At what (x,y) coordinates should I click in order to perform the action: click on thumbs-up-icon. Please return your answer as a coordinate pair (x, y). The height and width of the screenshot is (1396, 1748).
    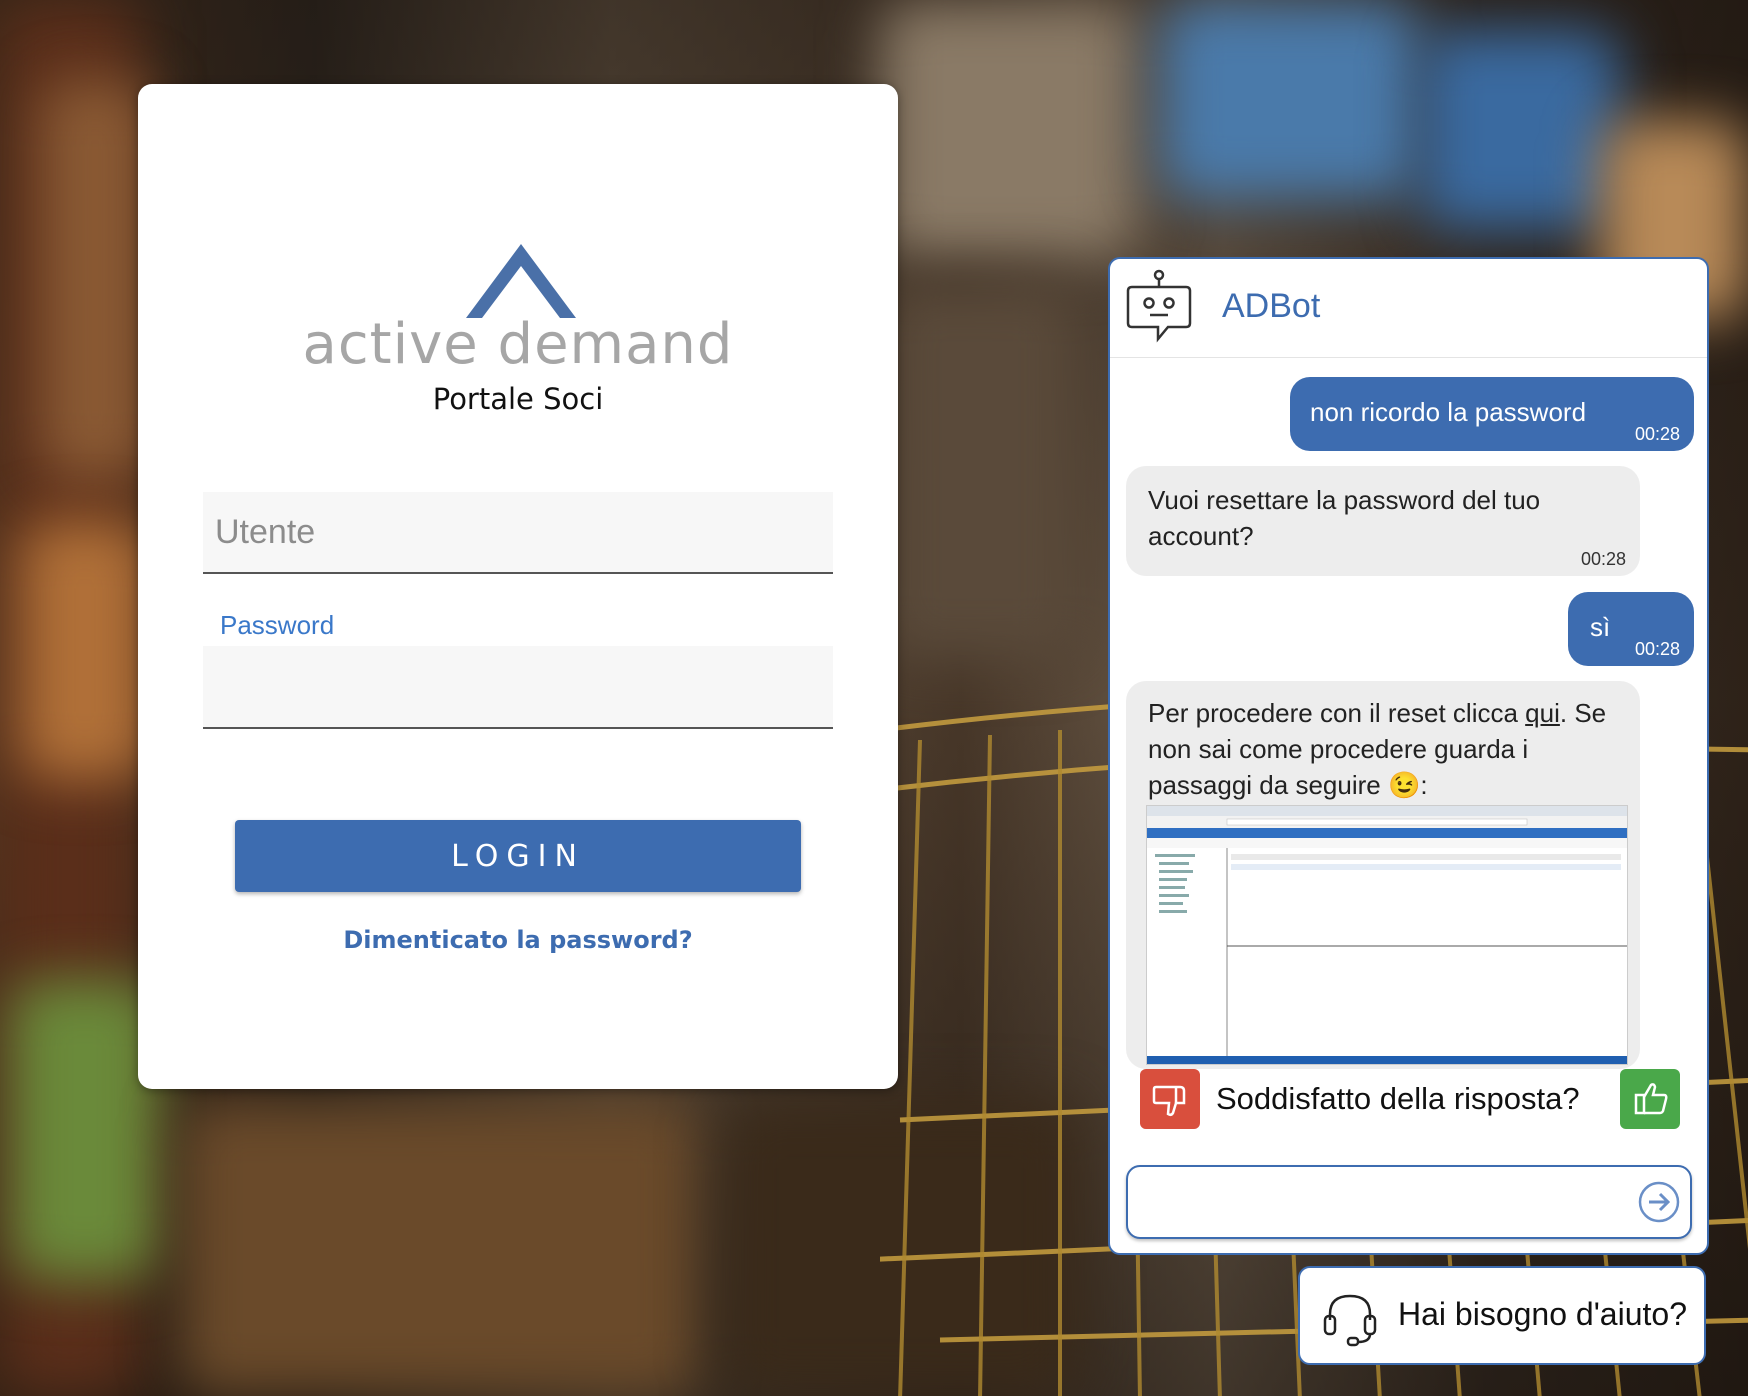
    Looking at the image, I should click on (1651, 1099).